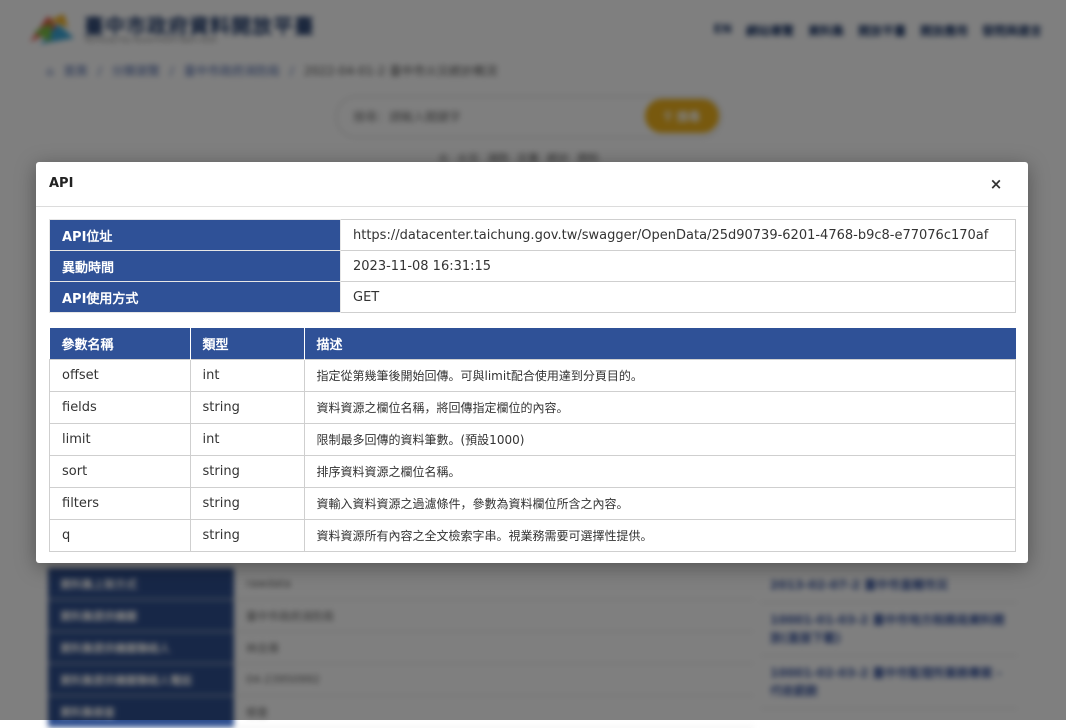 This screenshot has width=1066, height=728. Describe the element at coordinates (996, 184) in the screenshot. I see `close-icon: ×` at that location.